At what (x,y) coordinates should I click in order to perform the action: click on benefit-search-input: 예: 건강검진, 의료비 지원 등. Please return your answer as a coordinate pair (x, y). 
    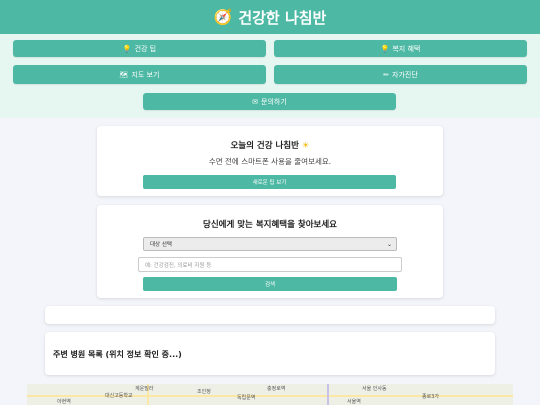
    Looking at the image, I should click on (270, 264).